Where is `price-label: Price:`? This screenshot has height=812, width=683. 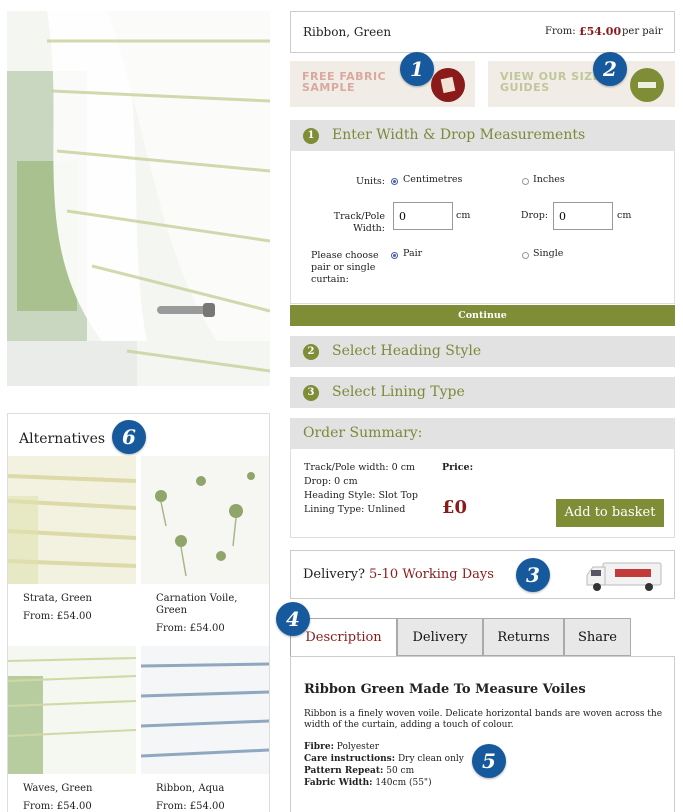
price-label: Price: is located at coordinates (458, 467).